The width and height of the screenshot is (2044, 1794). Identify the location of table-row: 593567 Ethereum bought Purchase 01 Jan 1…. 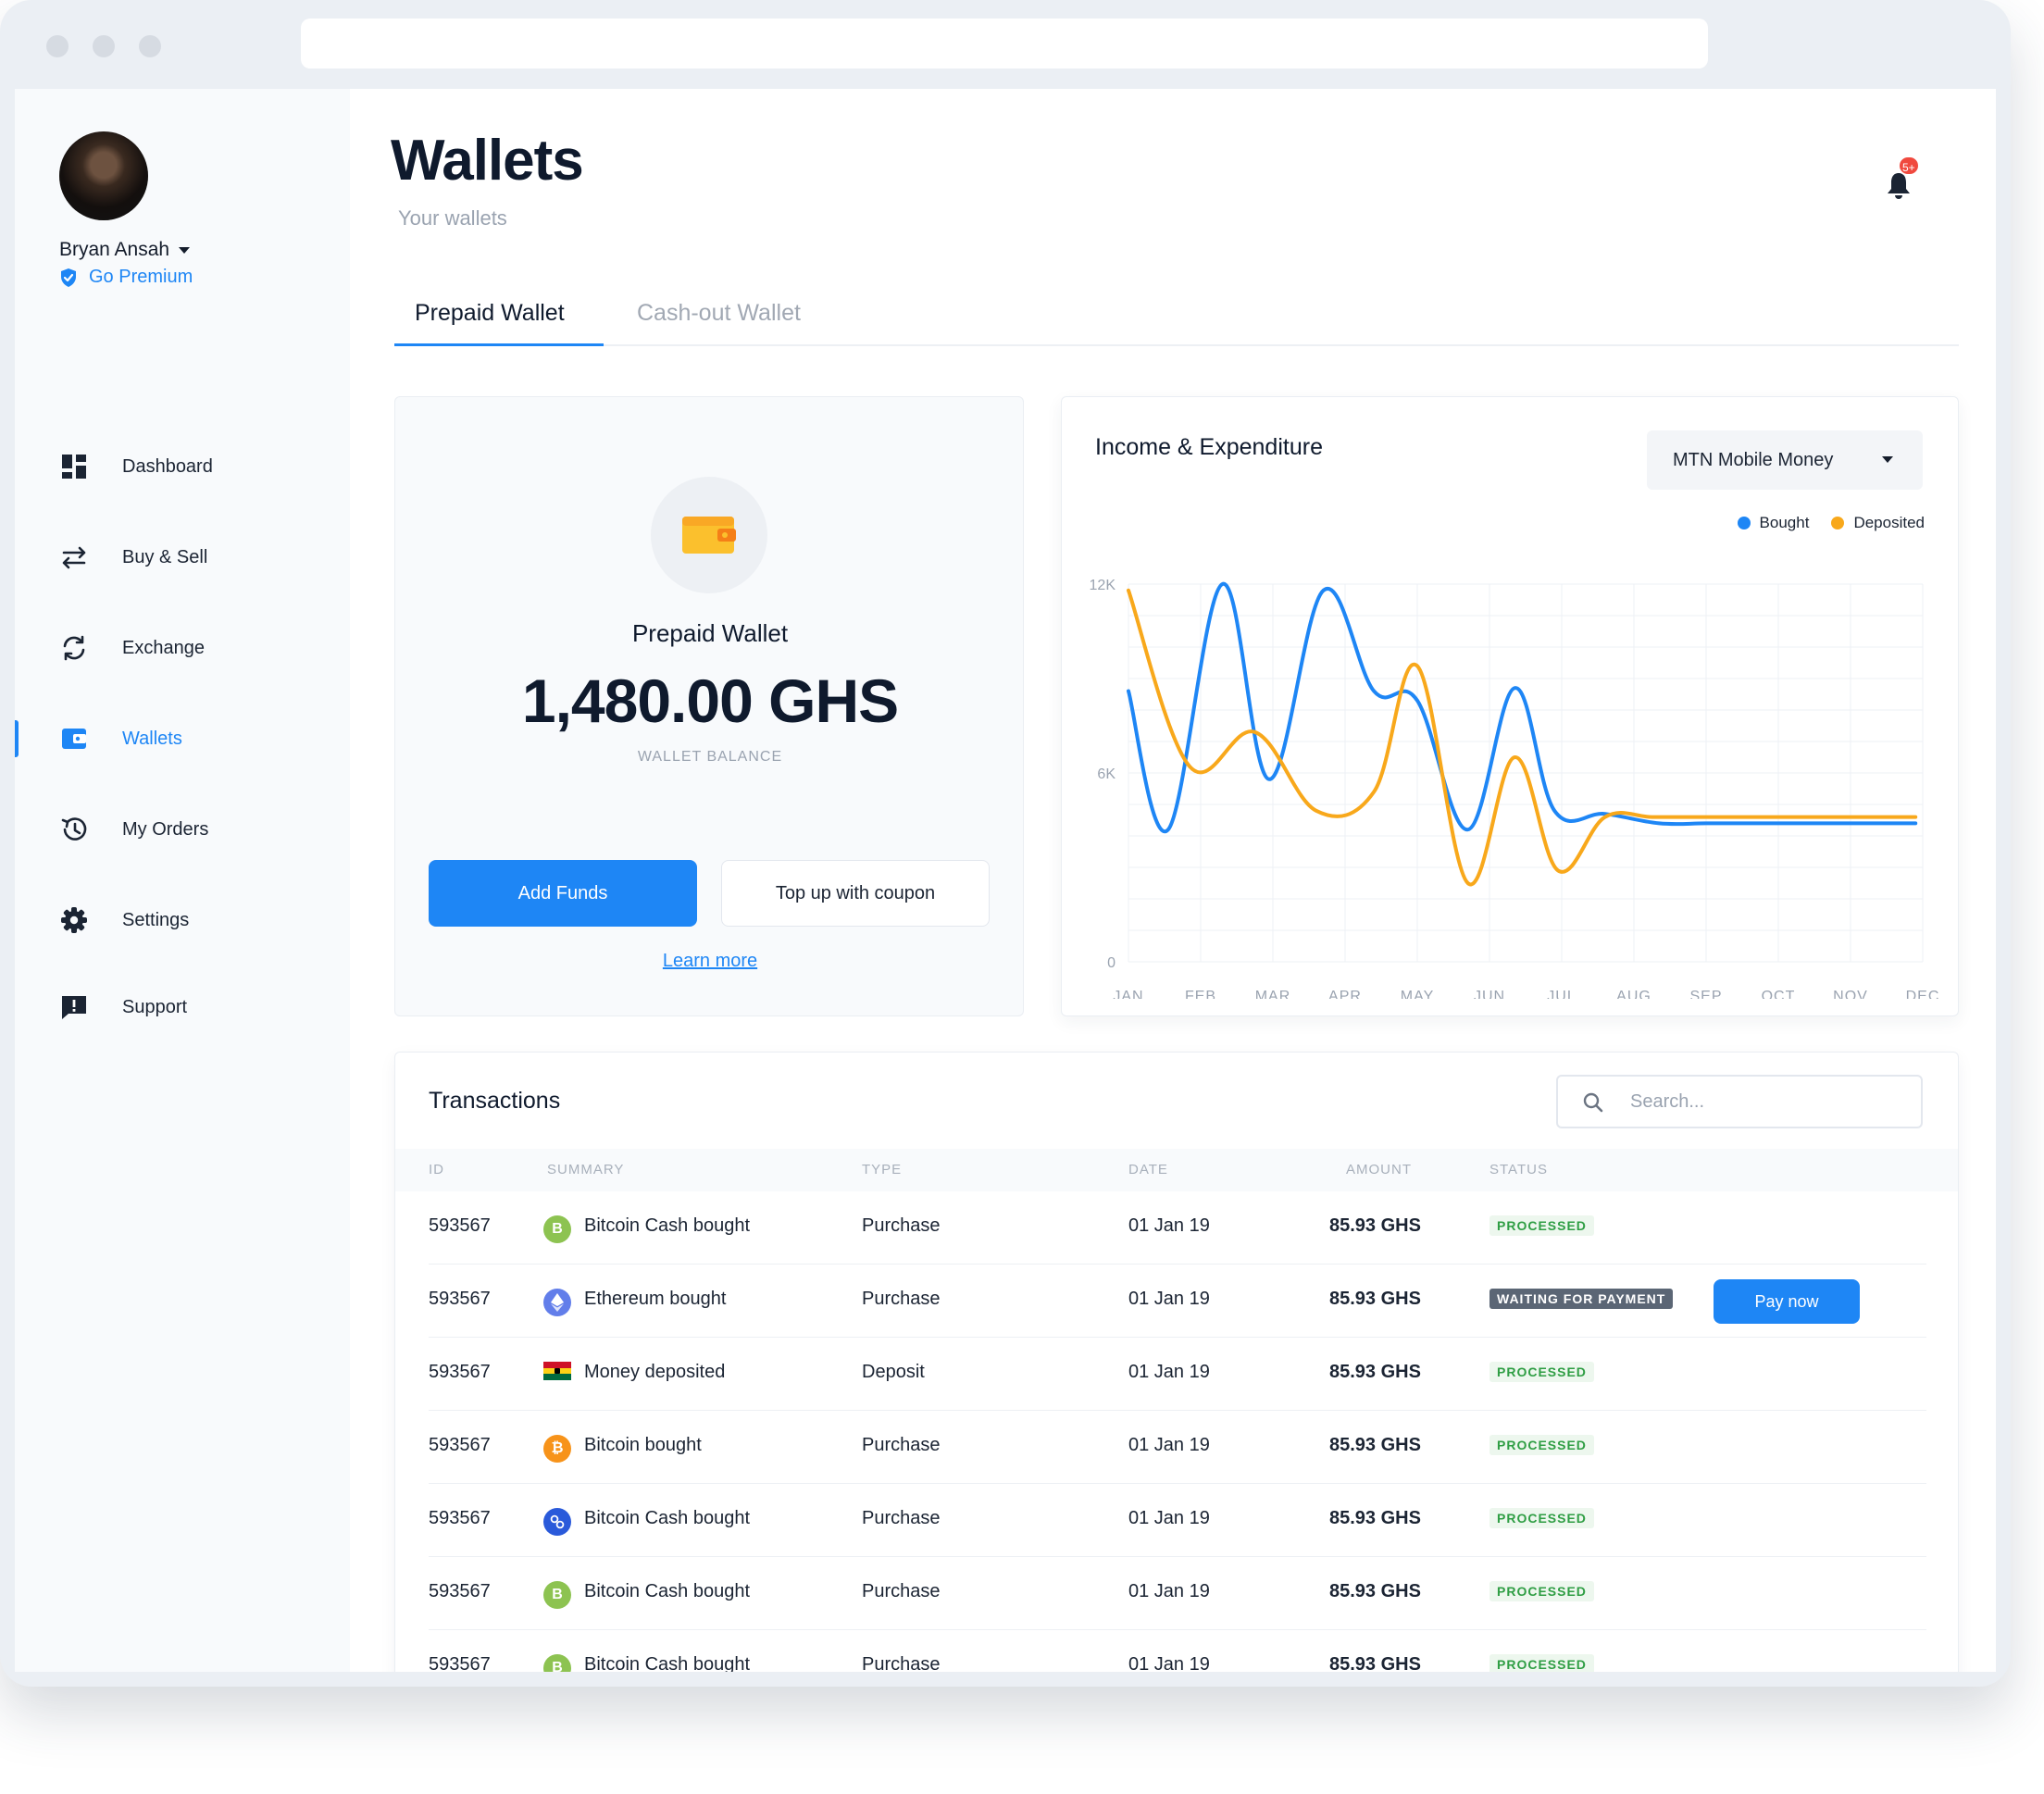
(1177, 1301).